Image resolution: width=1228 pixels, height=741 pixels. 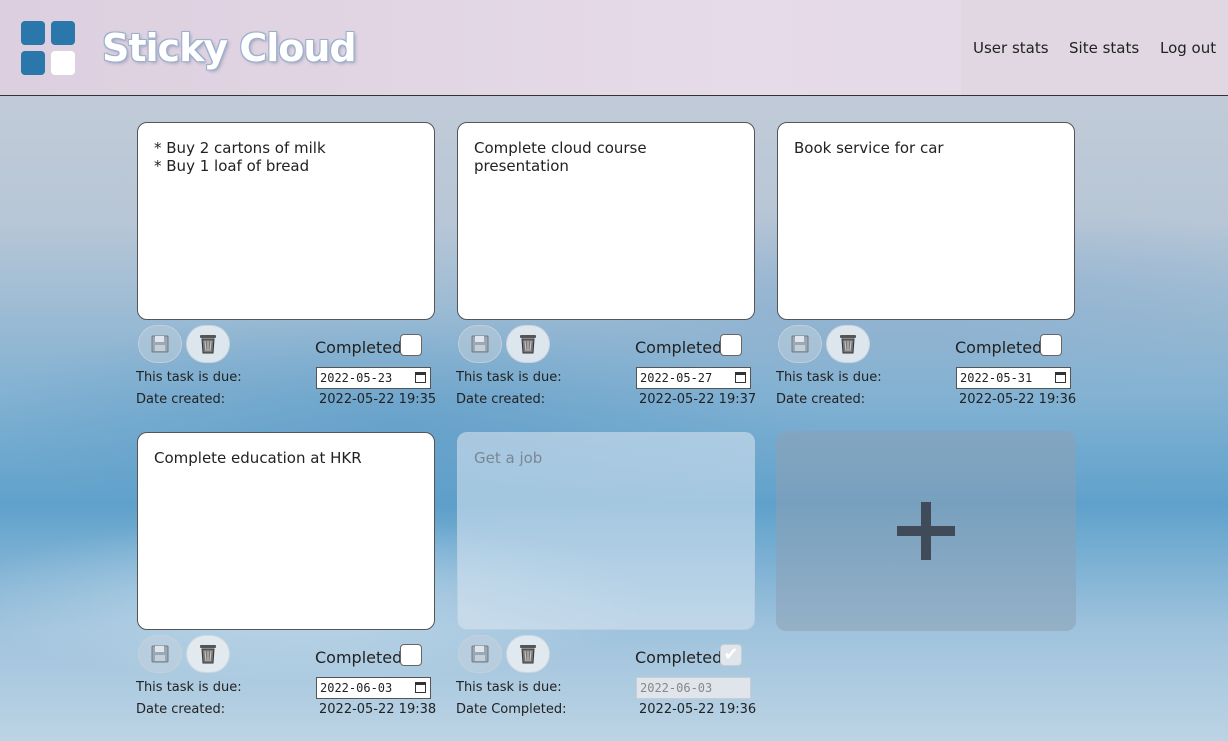 What do you see at coordinates (926, 531) in the screenshot?
I see `add-note-button` at bounding box center [926, 531].